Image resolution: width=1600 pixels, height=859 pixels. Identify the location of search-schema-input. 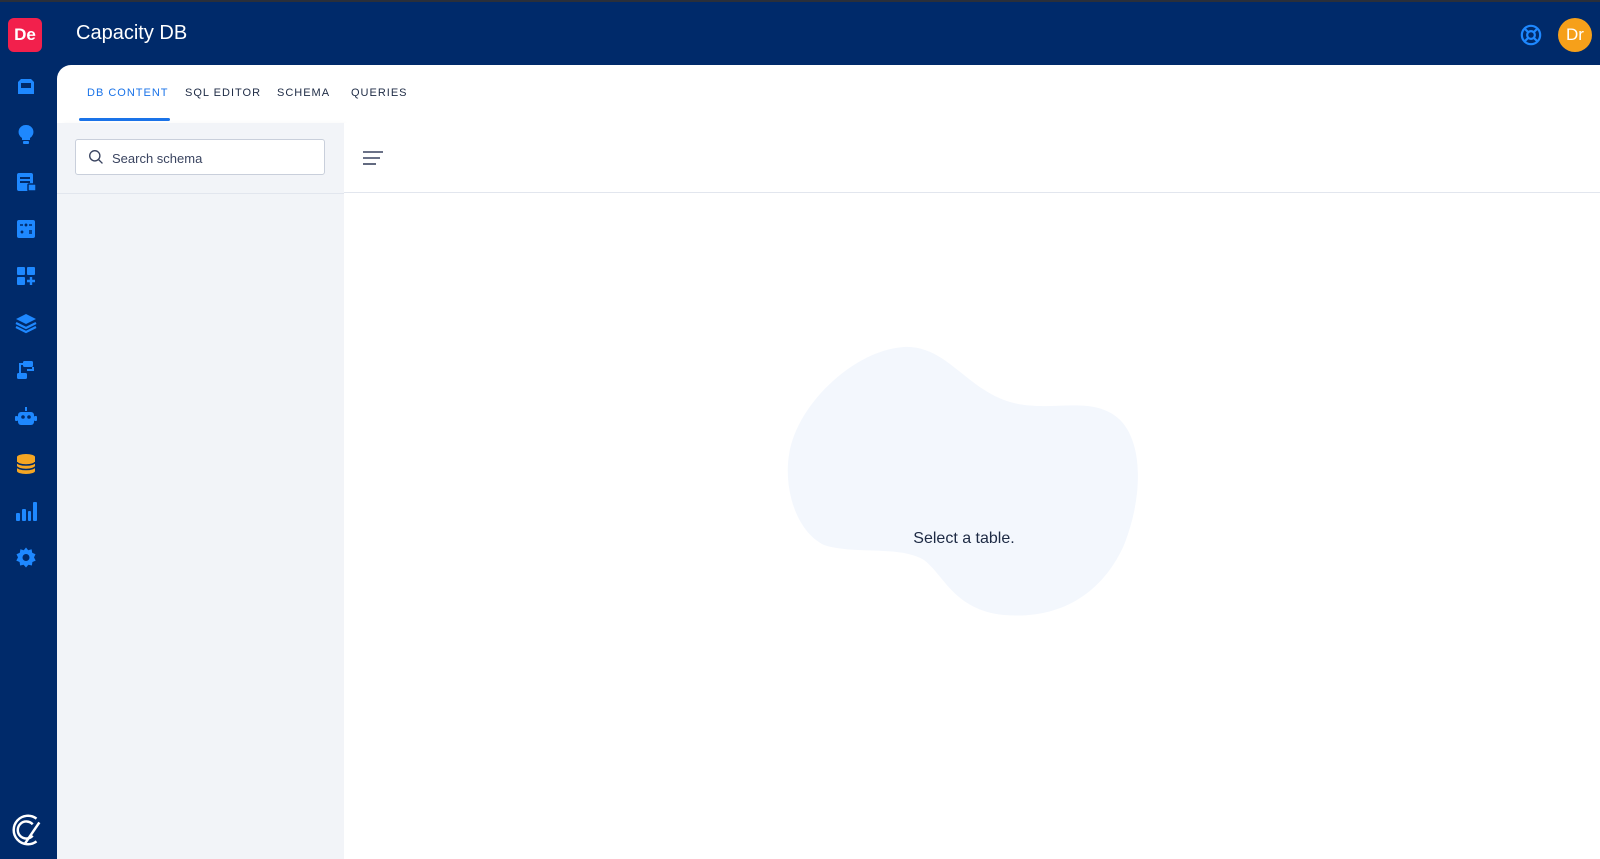
(212, 158).